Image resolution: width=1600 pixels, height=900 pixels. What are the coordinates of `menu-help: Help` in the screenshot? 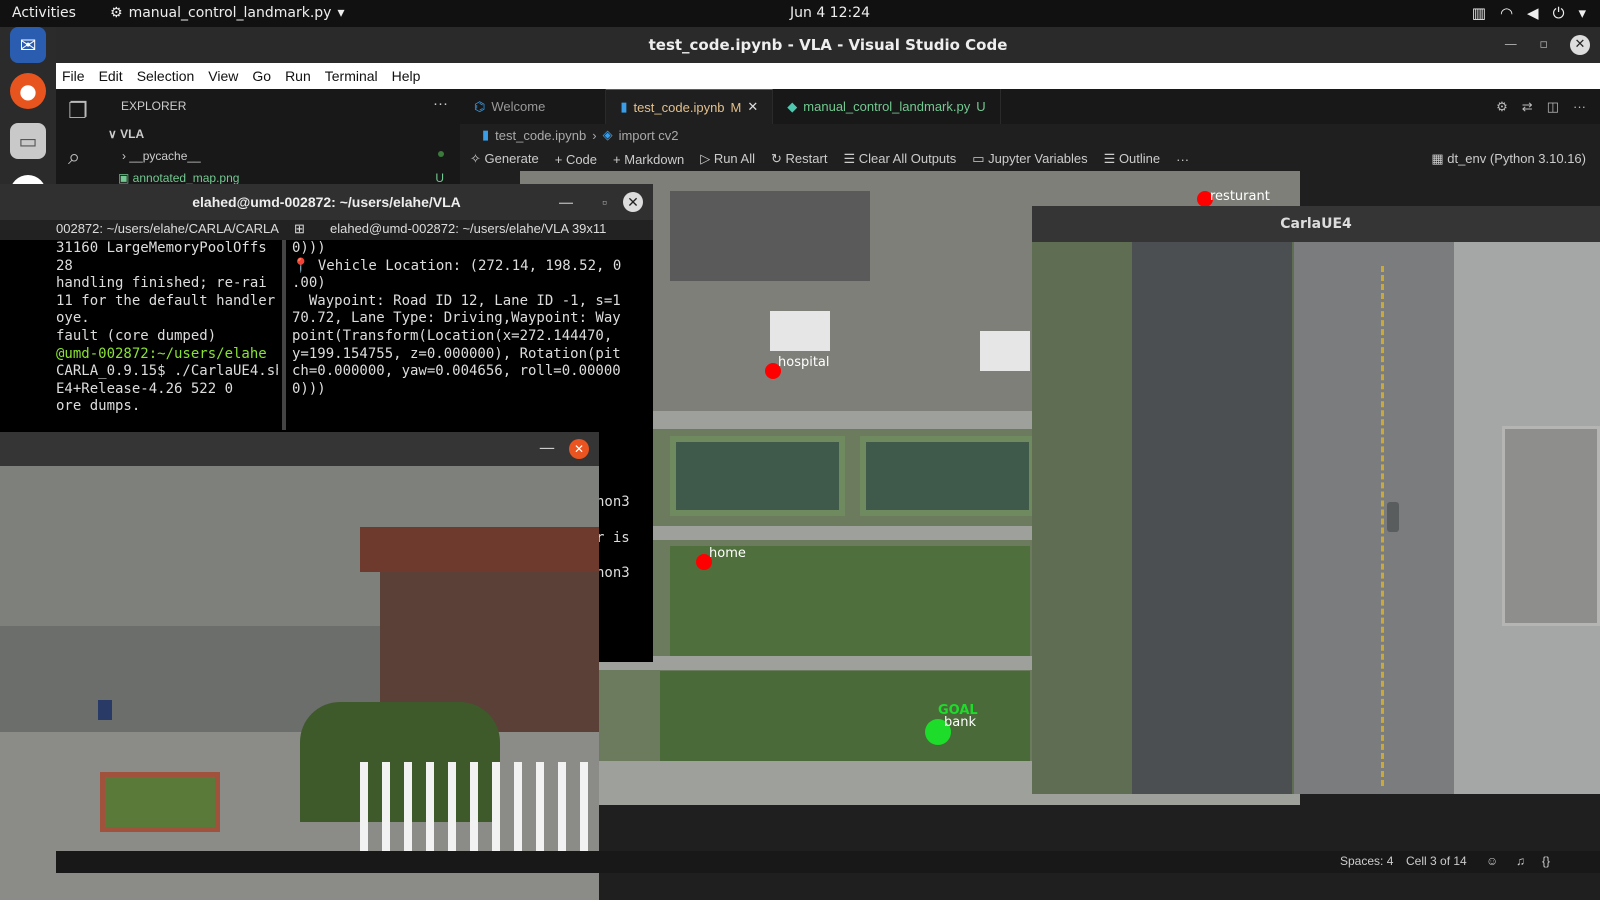 It's located at (406, 76).